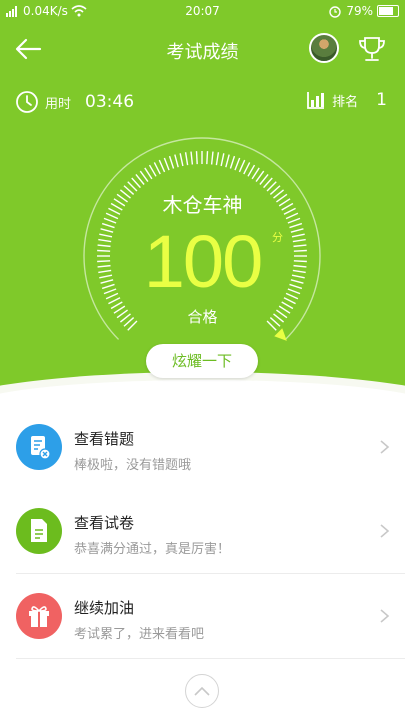 Image resolution: width=405 pixels, height=720 pixels. I want to click on pass-status: 合格, so click(202, 317).